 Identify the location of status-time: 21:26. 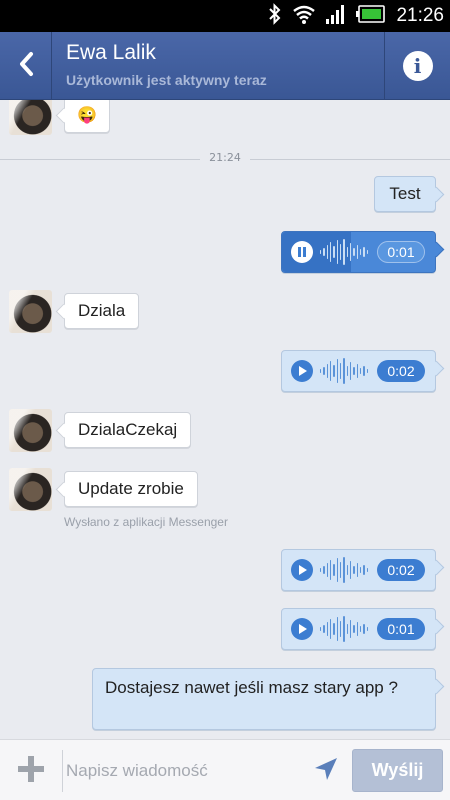
(420, 15).